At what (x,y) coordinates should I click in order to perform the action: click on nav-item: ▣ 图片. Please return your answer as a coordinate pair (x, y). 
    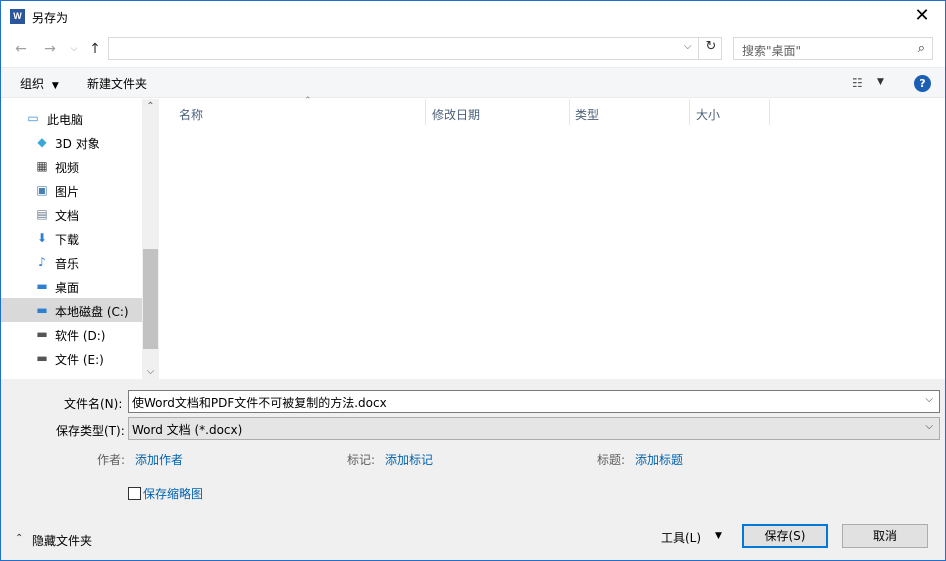
    Looking at the image, I should click on (71, 190).